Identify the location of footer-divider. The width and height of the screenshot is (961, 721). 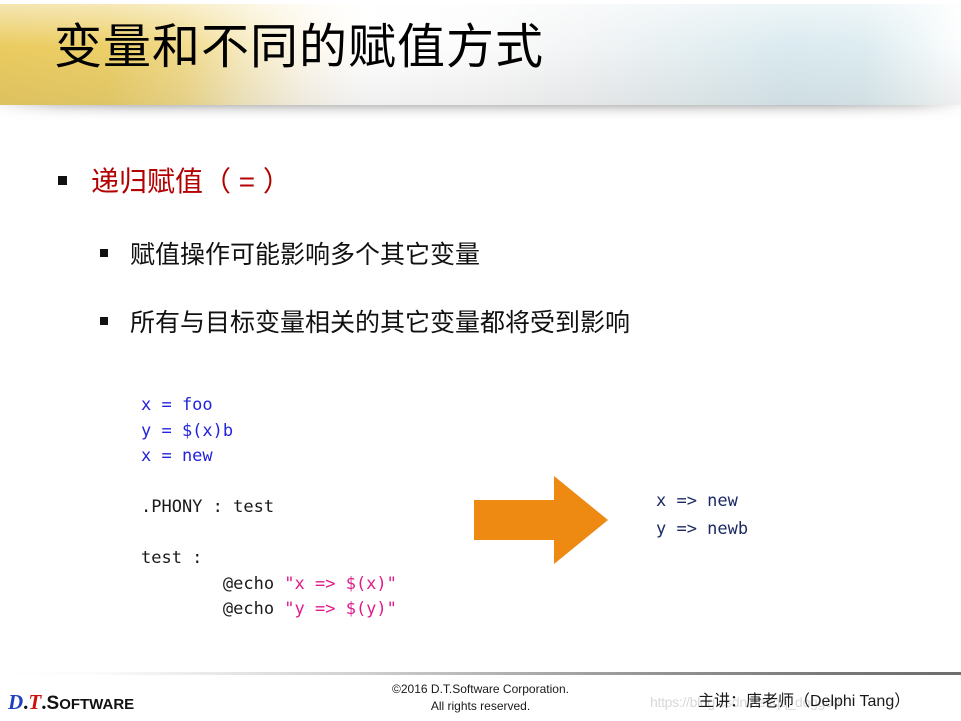
(480, 673).